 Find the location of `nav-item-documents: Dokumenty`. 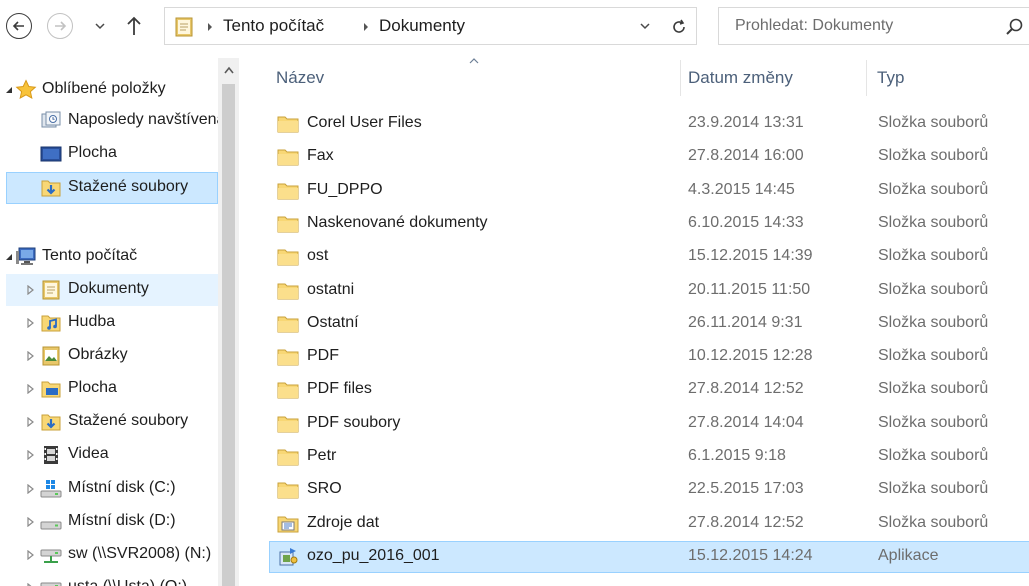

nav-item-documents: Dokumenty is located at coordinates (109, 290).